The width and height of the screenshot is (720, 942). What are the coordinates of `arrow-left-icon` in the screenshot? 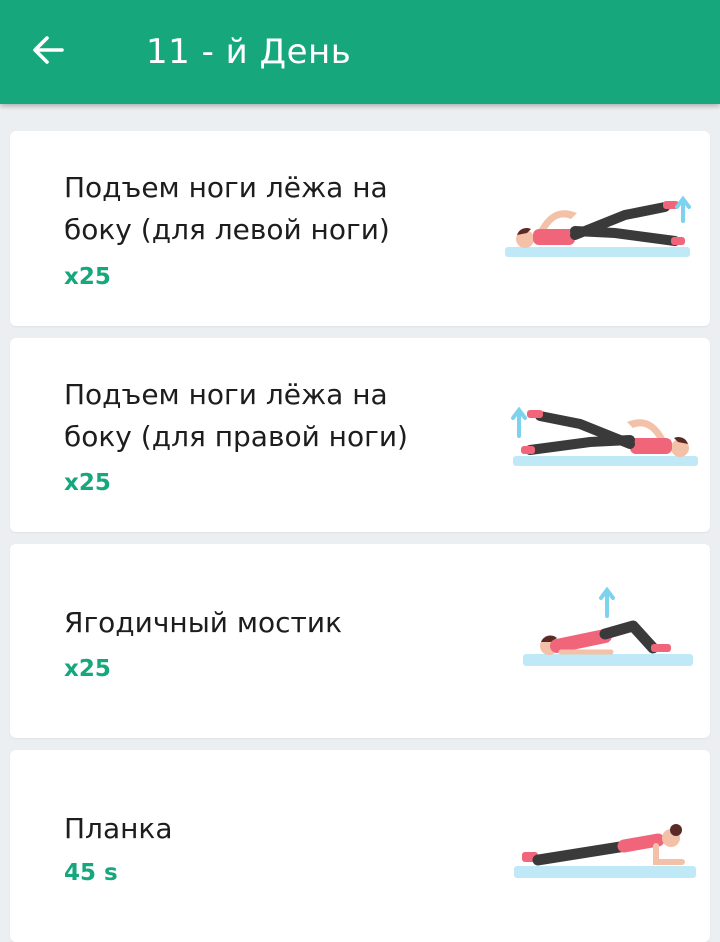 It's located at (48, 50).